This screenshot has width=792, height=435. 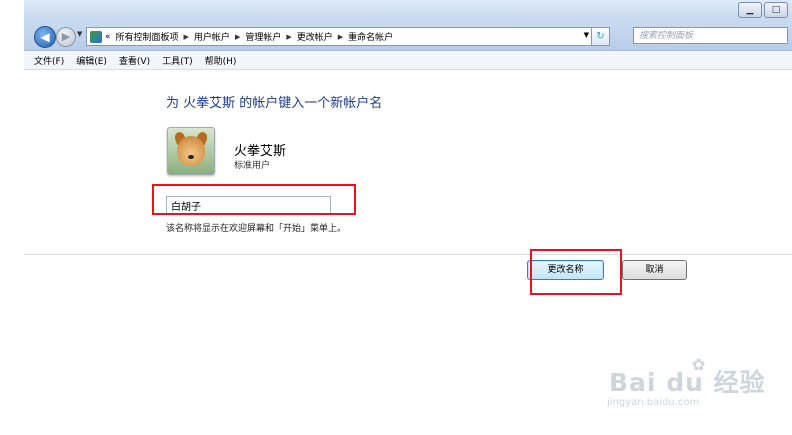 What do you see at coordinates (776, 10) in the screenshot?
I see `maximize-icon: □` at bounding box center [776, 10].